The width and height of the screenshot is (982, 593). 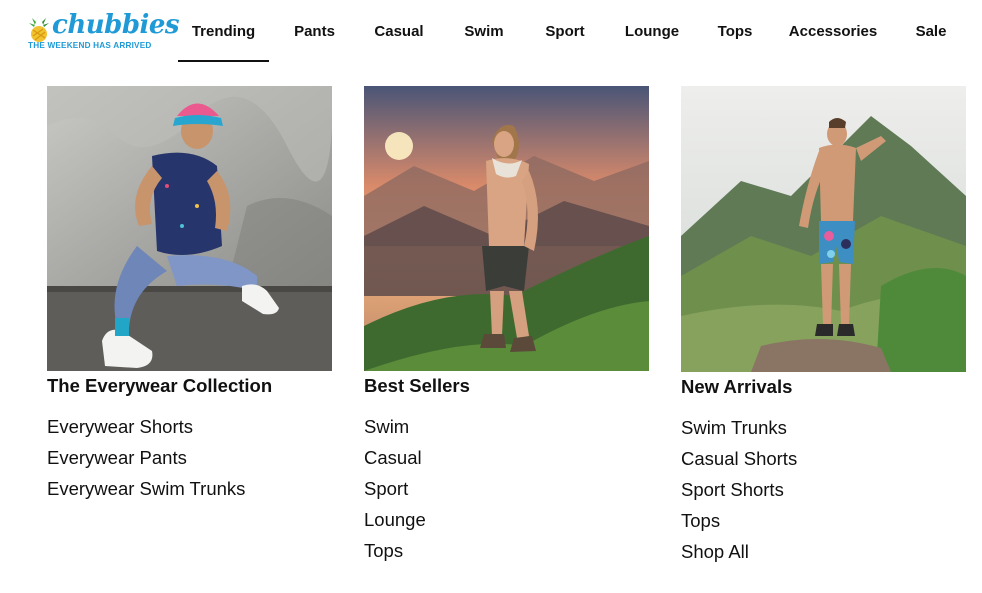 What do you see at coordinates (90, 45) in the screenshot?
I see `brand-tagline: THE WEEKEND HAS ARRIVED` at bounding box center [90, 45].